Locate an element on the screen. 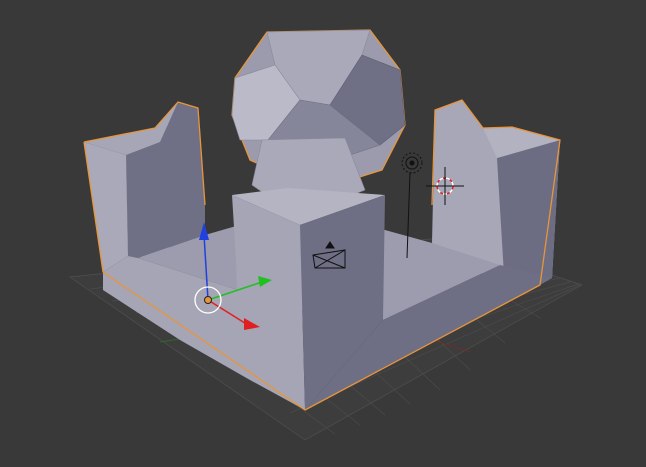 This screenshot has width=646, height=467. object-origin-dot is located at coordinates (208, 300).